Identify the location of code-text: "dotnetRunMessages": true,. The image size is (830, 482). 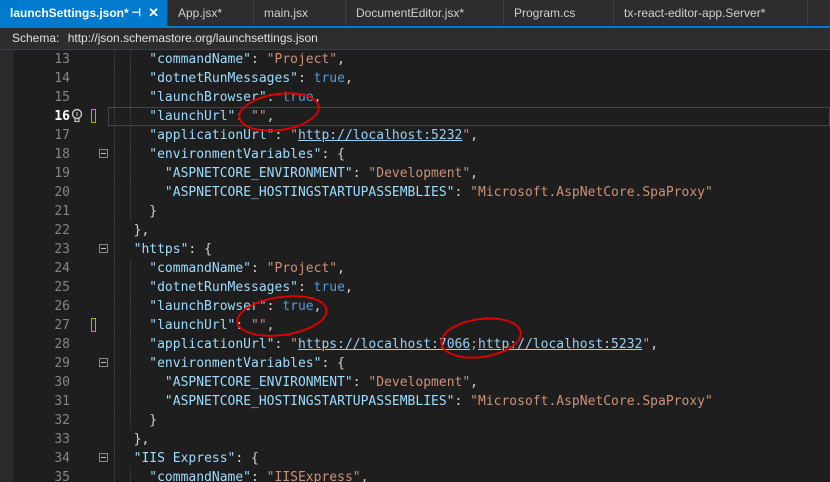
(251, 287).